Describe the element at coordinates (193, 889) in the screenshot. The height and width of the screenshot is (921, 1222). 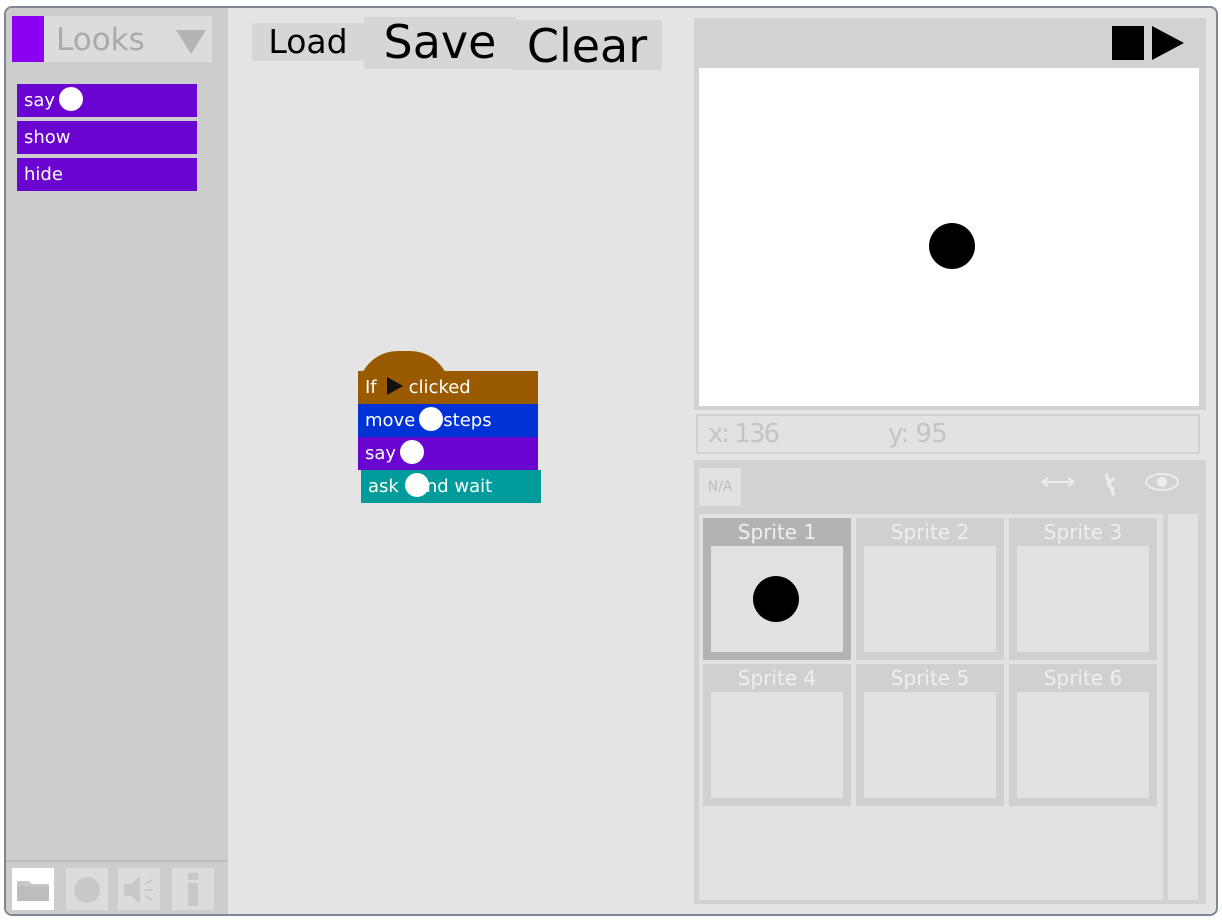
I see `info-icon` at that location.